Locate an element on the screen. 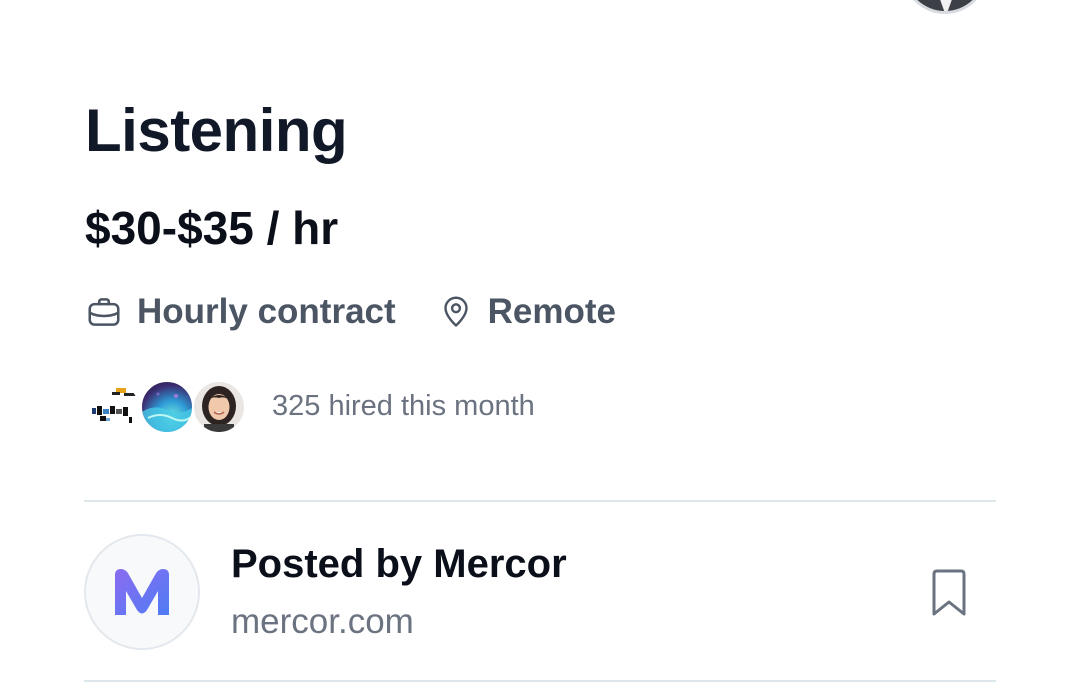 Image resolution: width=1078 pixels, height=692 pixels. job-location: Remote is located at coordinates (527, 312).